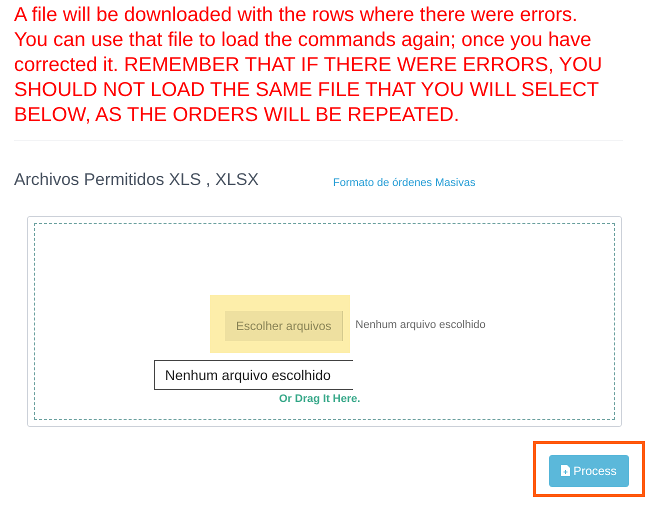 The image size is (647, 525). I want to click on template-link: Formato de órdenes Masivas, so click(404, 183).